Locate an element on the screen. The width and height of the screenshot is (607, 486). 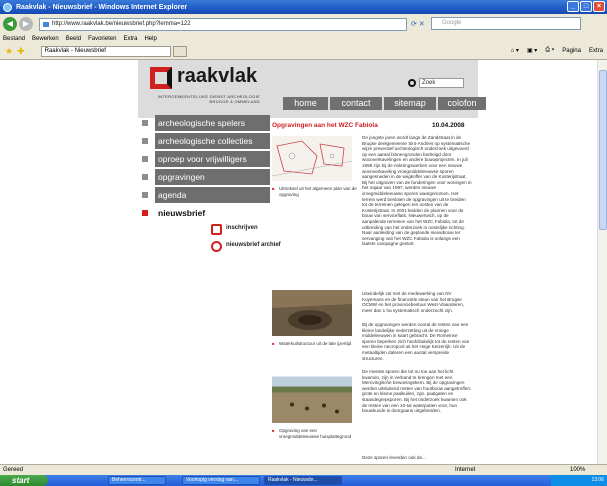
waterkuil-photo is located at coordinates (312, 313).